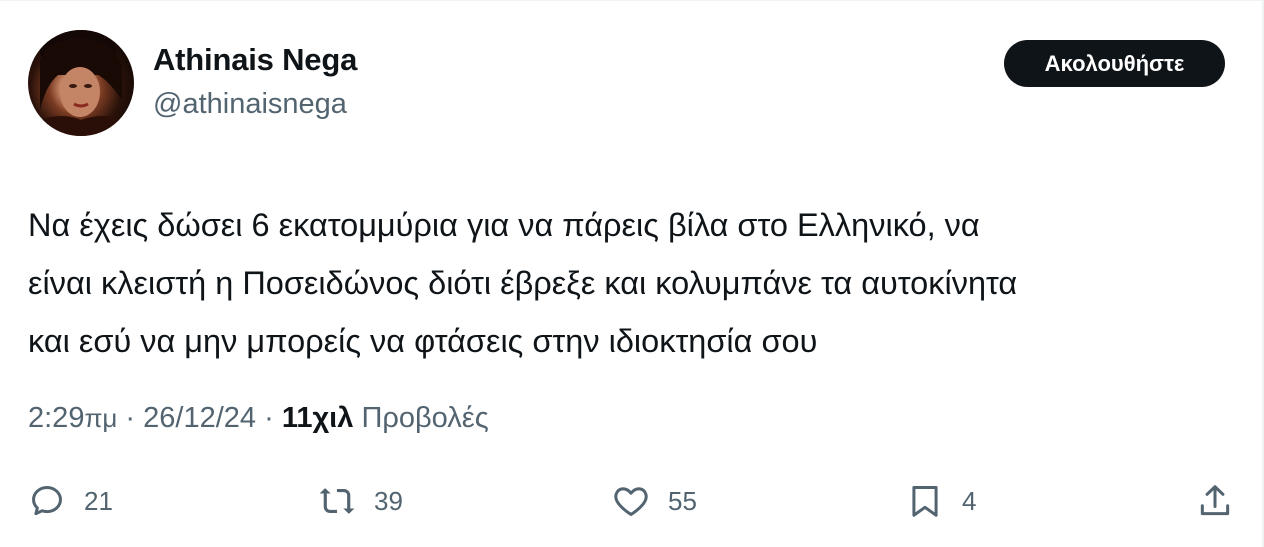  I want to click on repost-count: 39, so click(388, 500).